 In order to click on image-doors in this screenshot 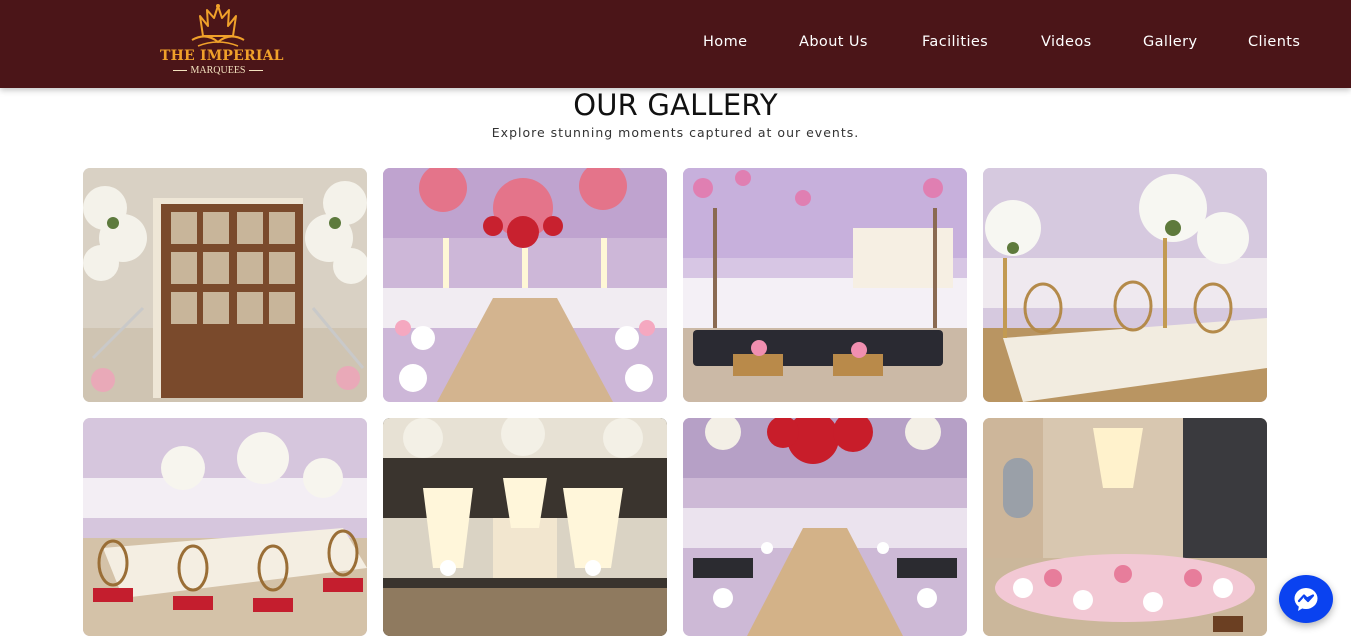, I will do `click(225, 285)`.